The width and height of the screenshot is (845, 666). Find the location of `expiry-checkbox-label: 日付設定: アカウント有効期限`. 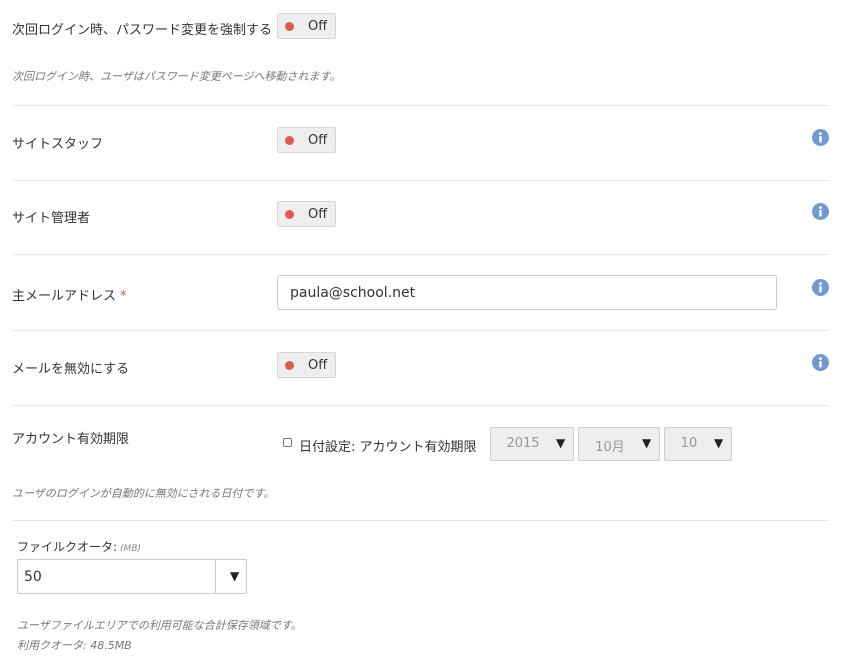

expiry-checkbox-label: 日付設定: アカウント有効期限 is located at coordinates (388, 445).